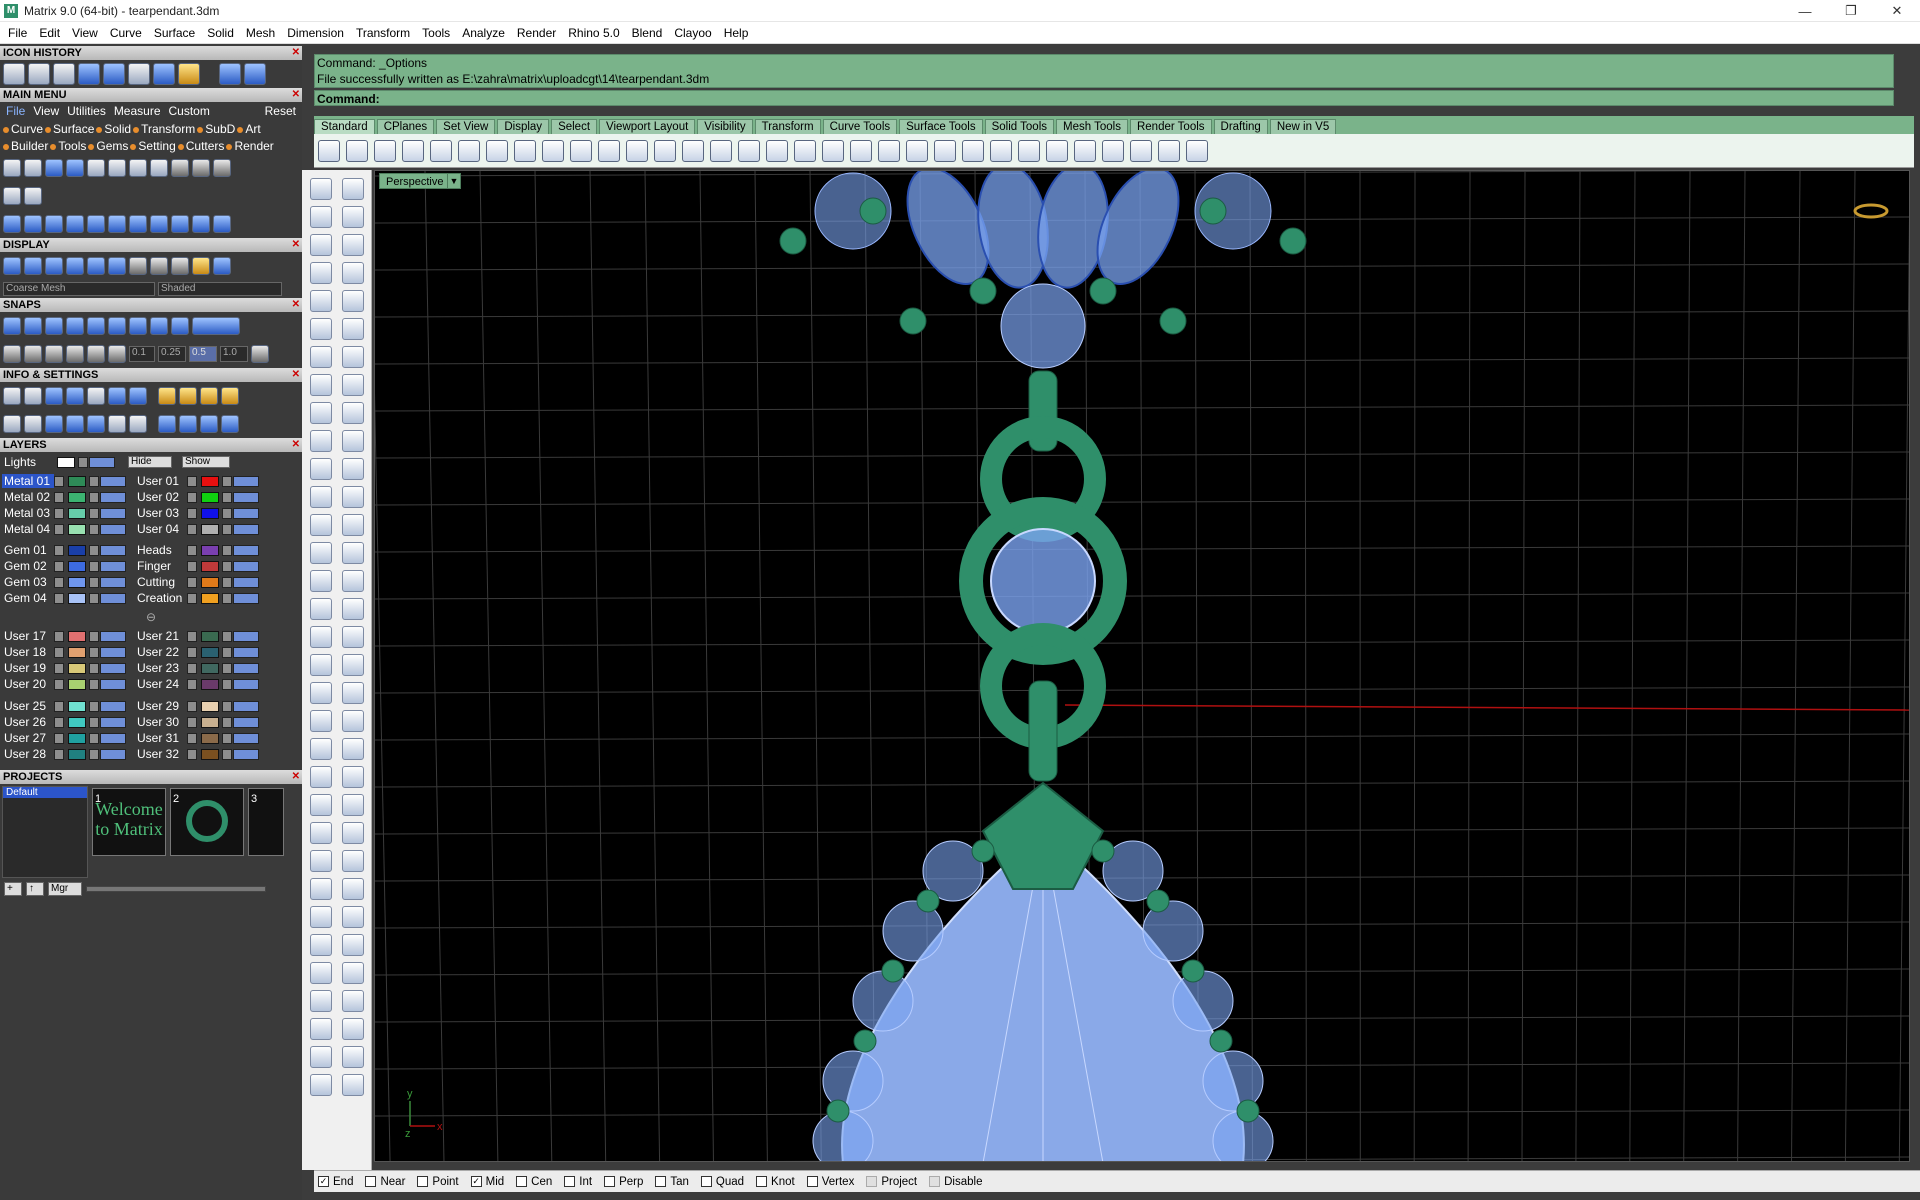 The width and height of the screenshot is (1920, 1200). Describe the element at coordinates (722, 1182) in the screenshot. I see `osnap-quad: Quad` at that location.